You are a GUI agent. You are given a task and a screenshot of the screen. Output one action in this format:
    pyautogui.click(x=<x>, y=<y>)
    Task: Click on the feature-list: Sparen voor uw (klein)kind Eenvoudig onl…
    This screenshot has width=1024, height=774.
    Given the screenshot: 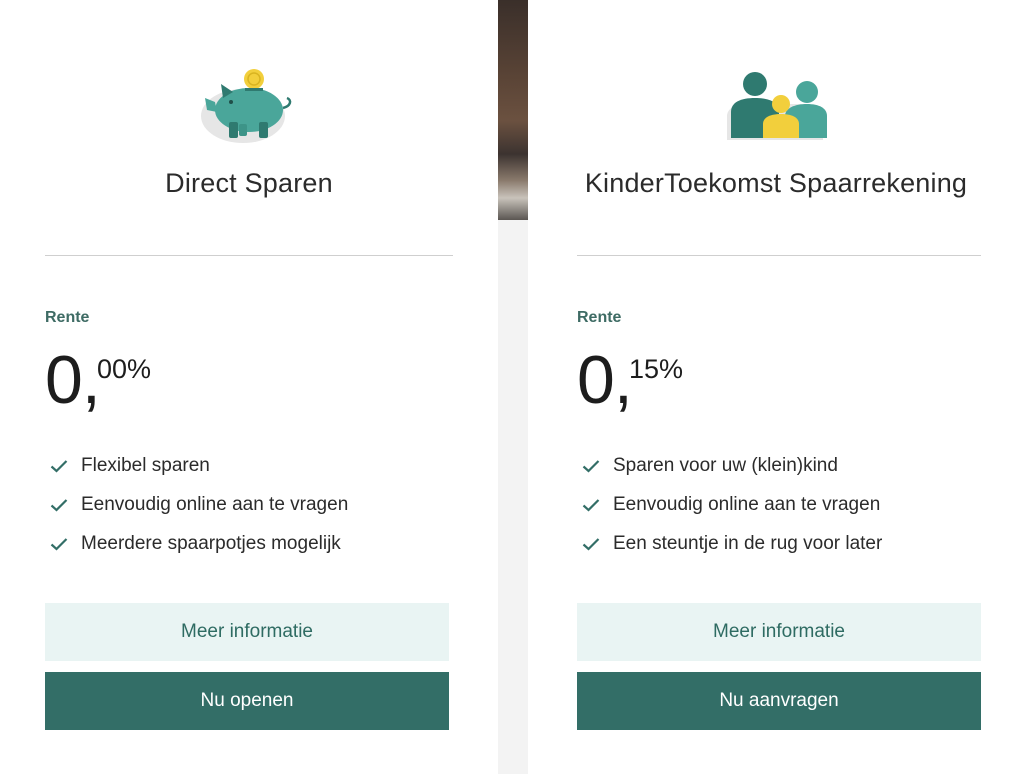 What is the action you would take?
    pyautogui.click(x=732, y=504)
    